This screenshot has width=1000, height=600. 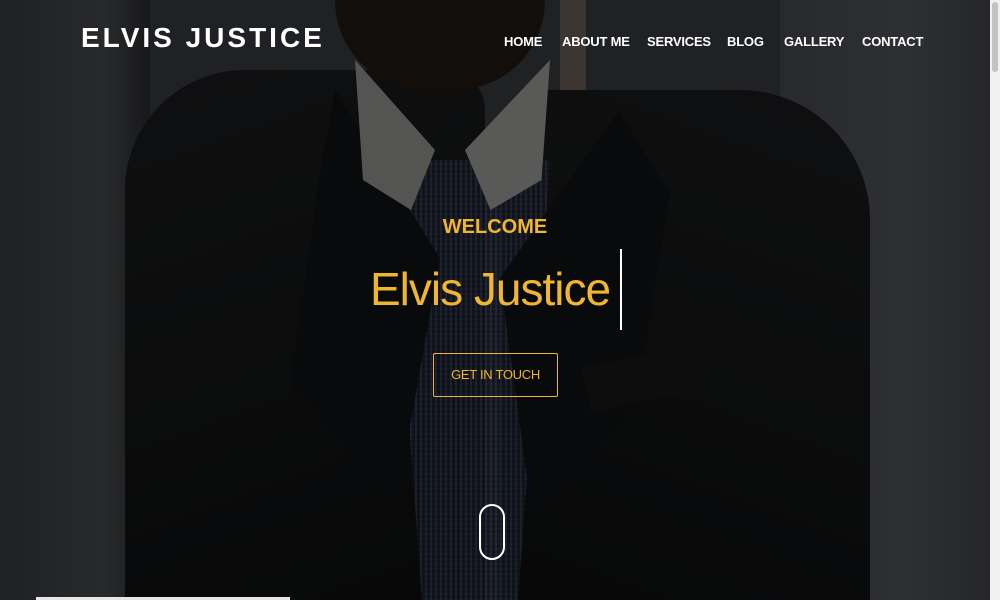 I want to click on get-in-touch-button: GET IN TOUCH, so click(x=495, y=375).